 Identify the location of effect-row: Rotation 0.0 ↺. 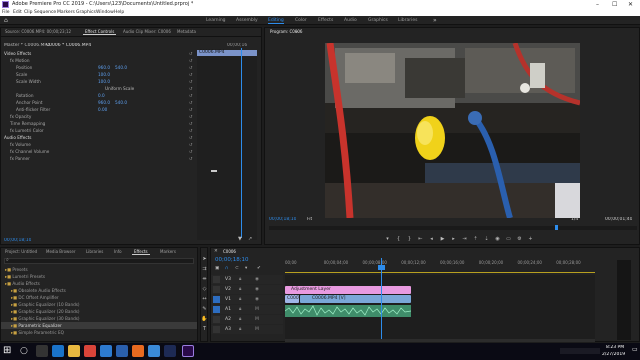
(98, 95).